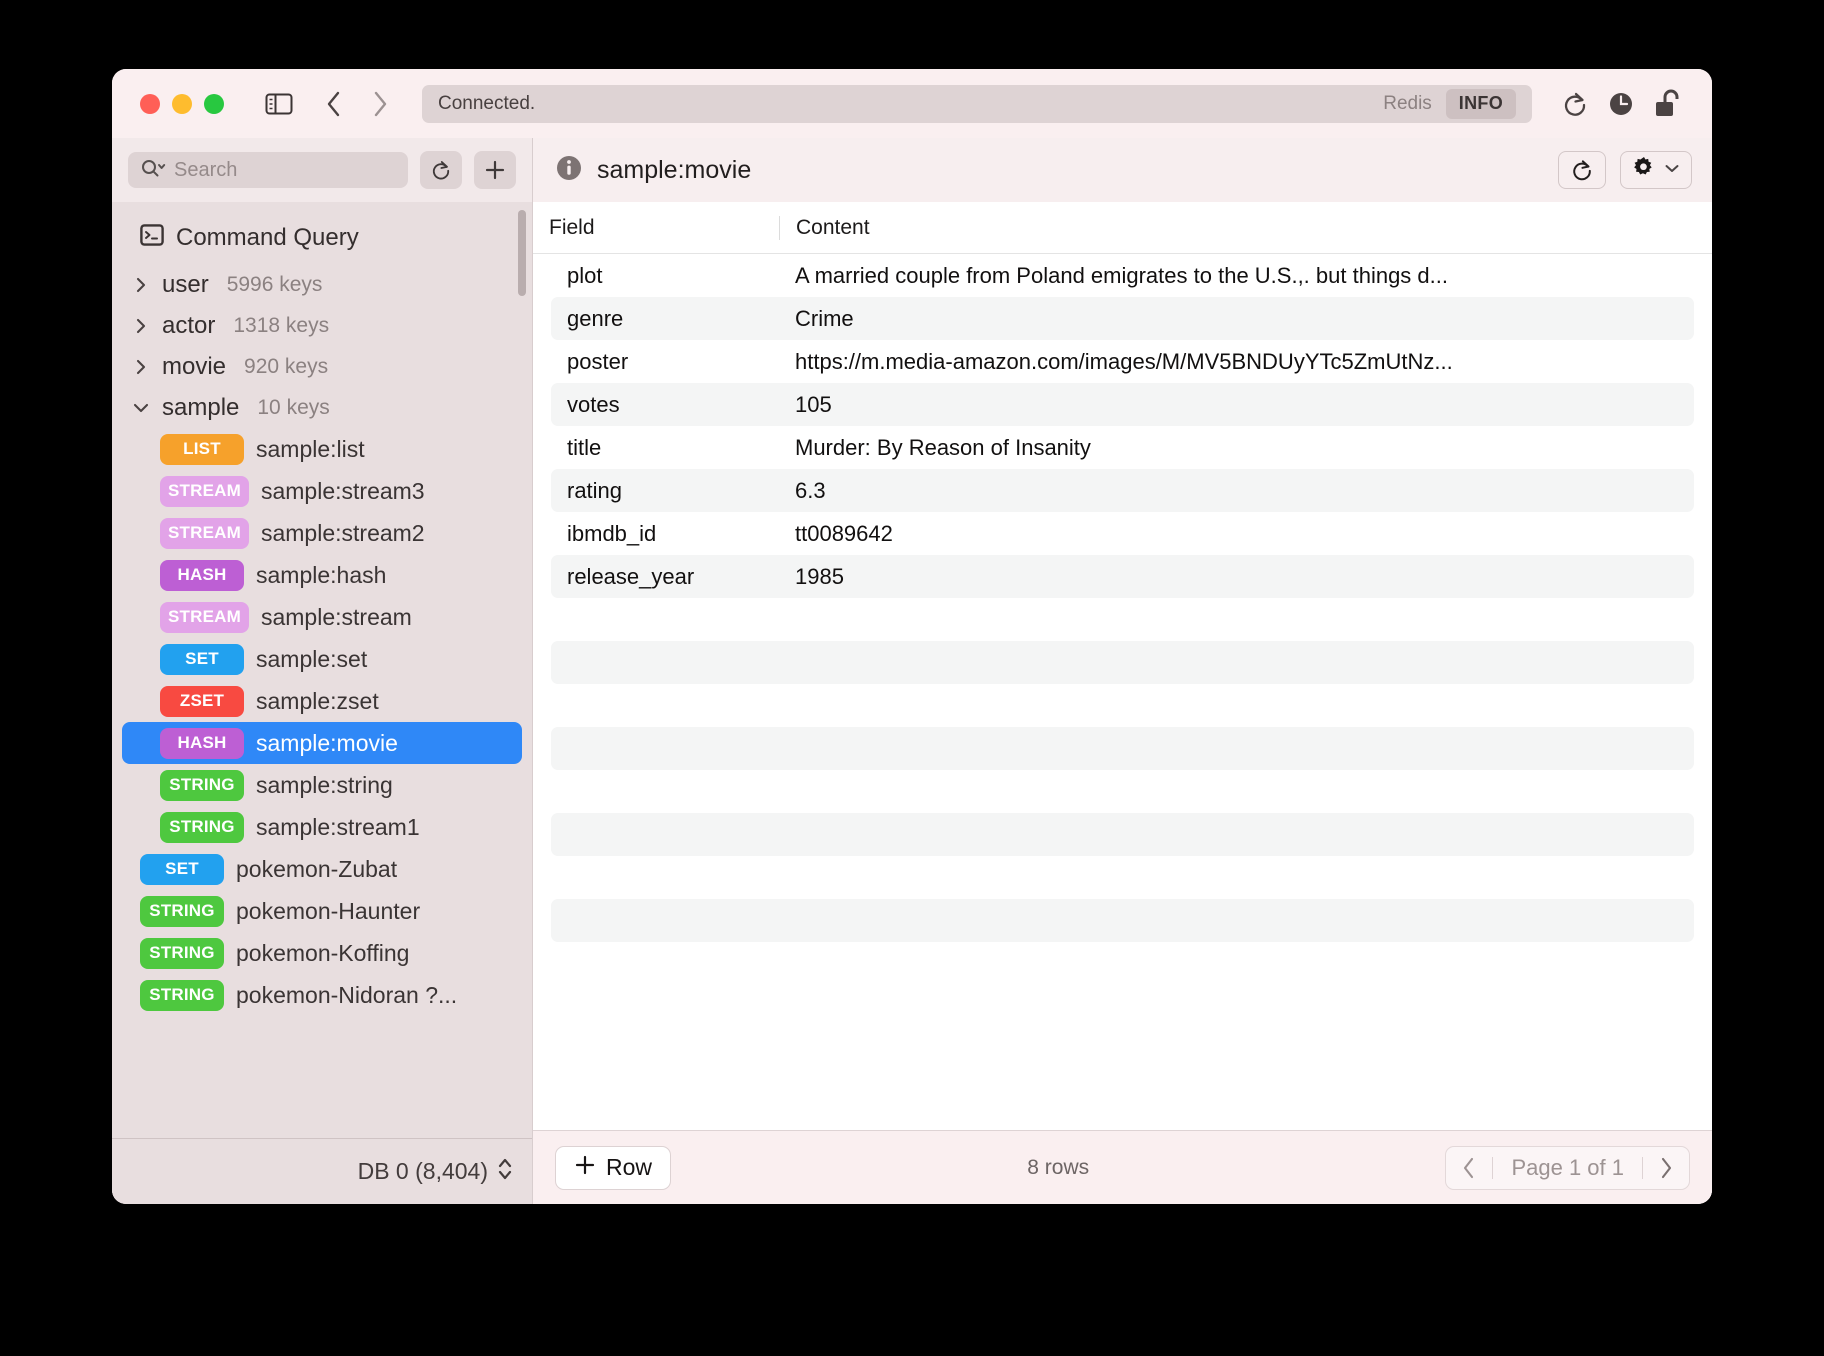 This screenshot has width=1824, height=1356. What do you see at coordinates (150, 103) in the screenshot?
I see `close-button` at bounding box center [150, 103].